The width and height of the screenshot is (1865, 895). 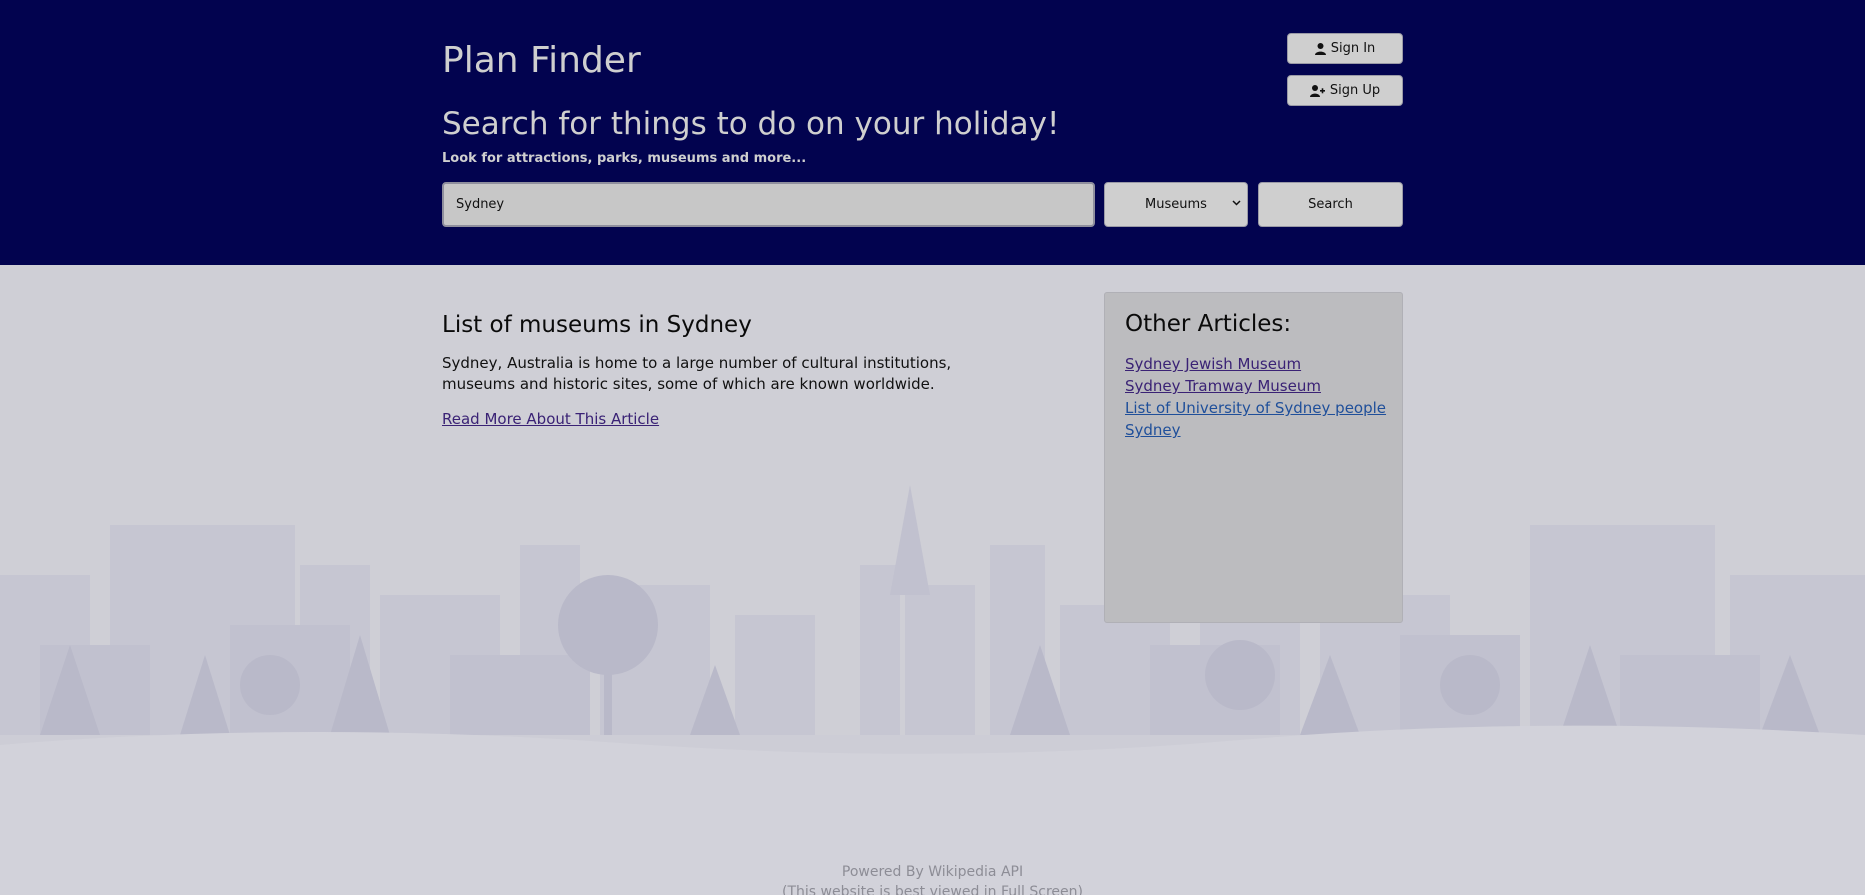 What do you see at coordinates (1355, 90) in the screenshot?
I see `sign-up-label: Sign Up` at bounding box center [1355, 90].